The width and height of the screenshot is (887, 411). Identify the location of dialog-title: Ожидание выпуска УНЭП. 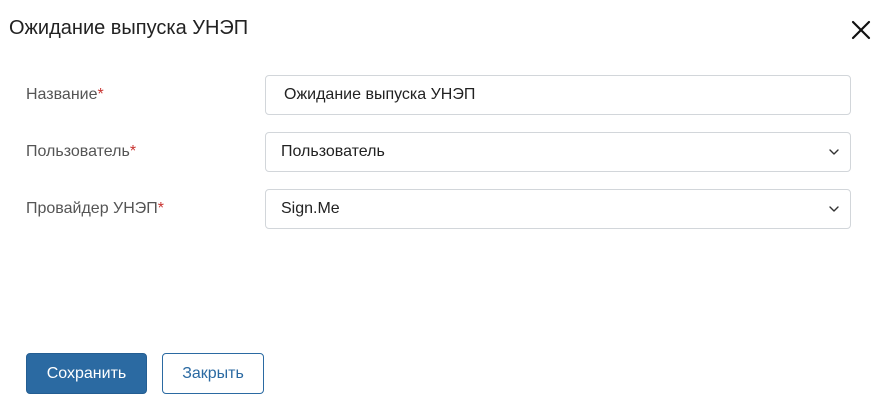
(129, 28).